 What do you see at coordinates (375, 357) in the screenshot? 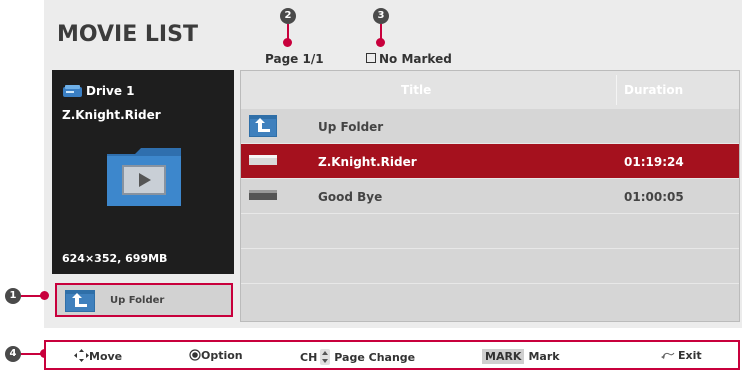
I see `page-change-label: Page Change` at bounding box center [375, 357].